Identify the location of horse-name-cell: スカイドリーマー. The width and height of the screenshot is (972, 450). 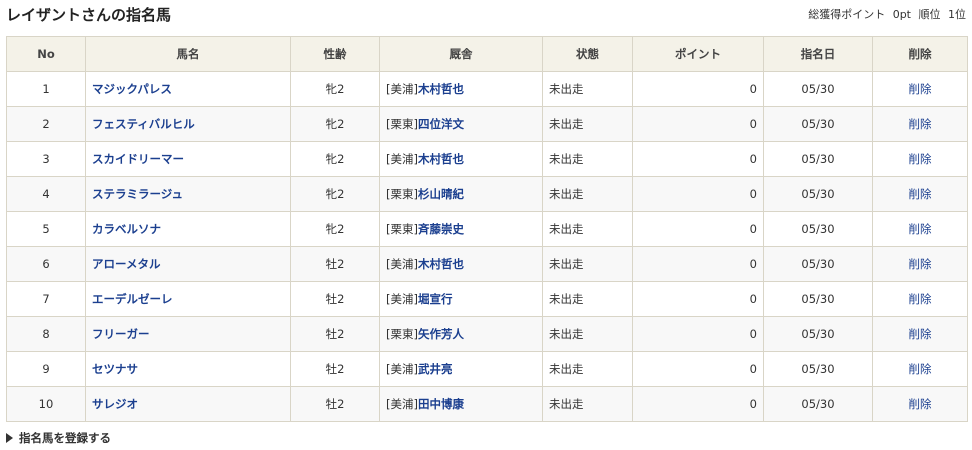
(188, 159).